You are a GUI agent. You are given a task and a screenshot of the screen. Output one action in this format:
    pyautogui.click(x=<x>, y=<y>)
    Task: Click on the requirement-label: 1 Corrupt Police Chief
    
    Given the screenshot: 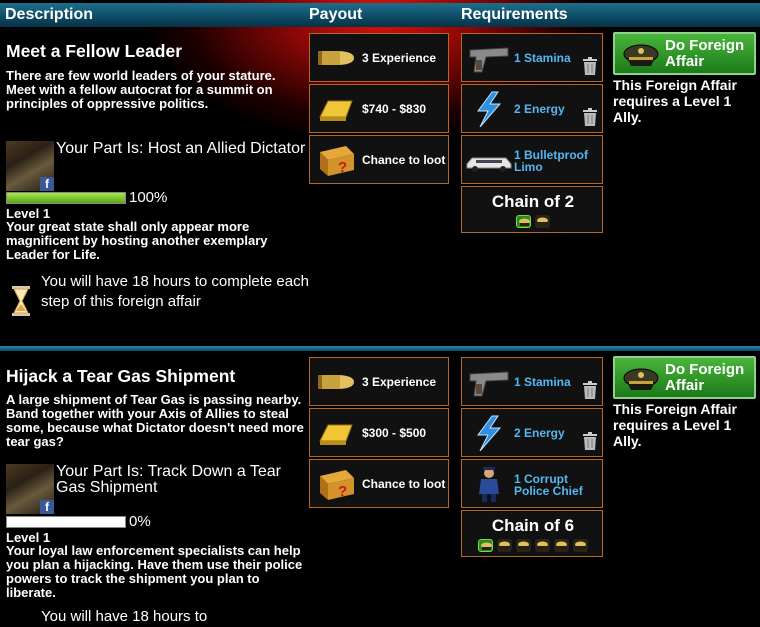 What is the action you would take?
    pyautogui.click(x=548, y=485)
    